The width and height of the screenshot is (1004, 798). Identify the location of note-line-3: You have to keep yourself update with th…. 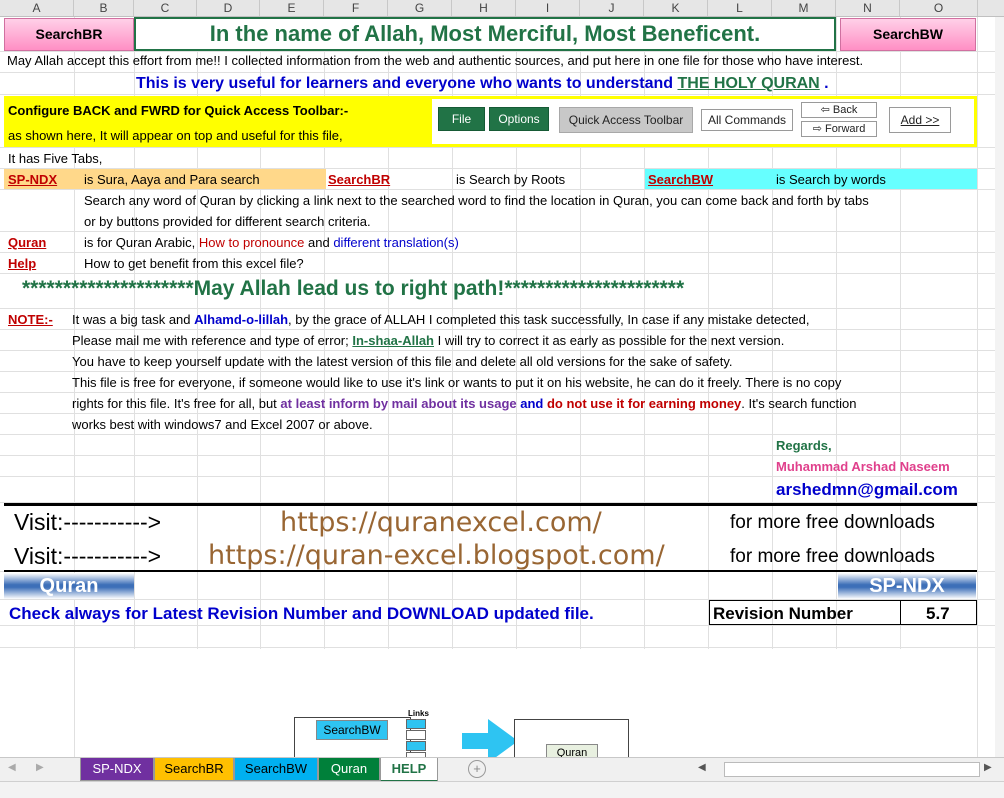
(402, 361).